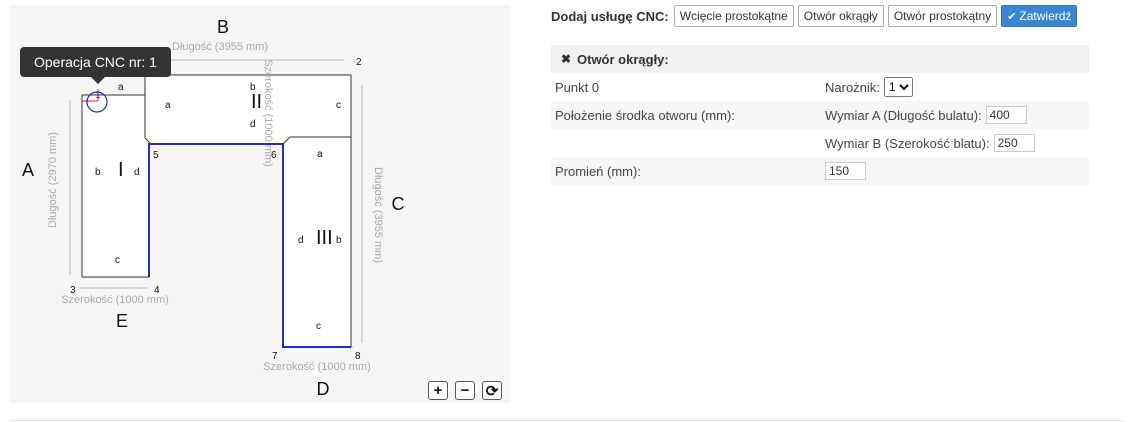 This screenshot has height=422, width=1131. I want to click on panel-iii-edge-c: c, so click(318, 326).